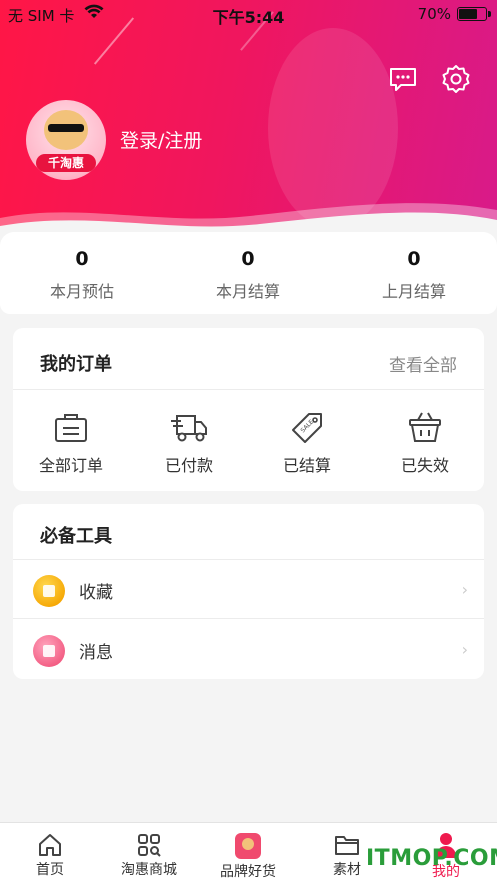 The height and width of the screenshot is (883, 497). I want to click on basket-icon, so click(425, 427).